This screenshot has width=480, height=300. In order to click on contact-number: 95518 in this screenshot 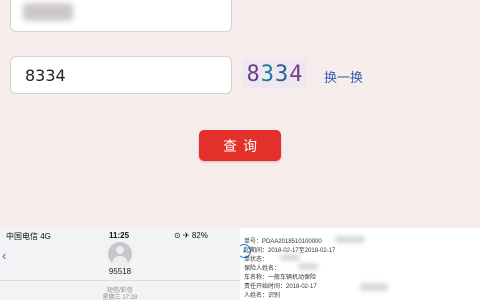, I will do `click(120, 271)`.